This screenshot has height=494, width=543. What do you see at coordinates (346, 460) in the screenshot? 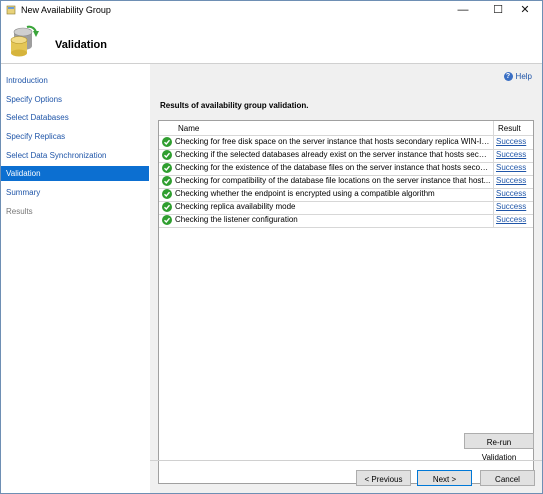
I see `footer-divider` at bounding box center [346, 460].